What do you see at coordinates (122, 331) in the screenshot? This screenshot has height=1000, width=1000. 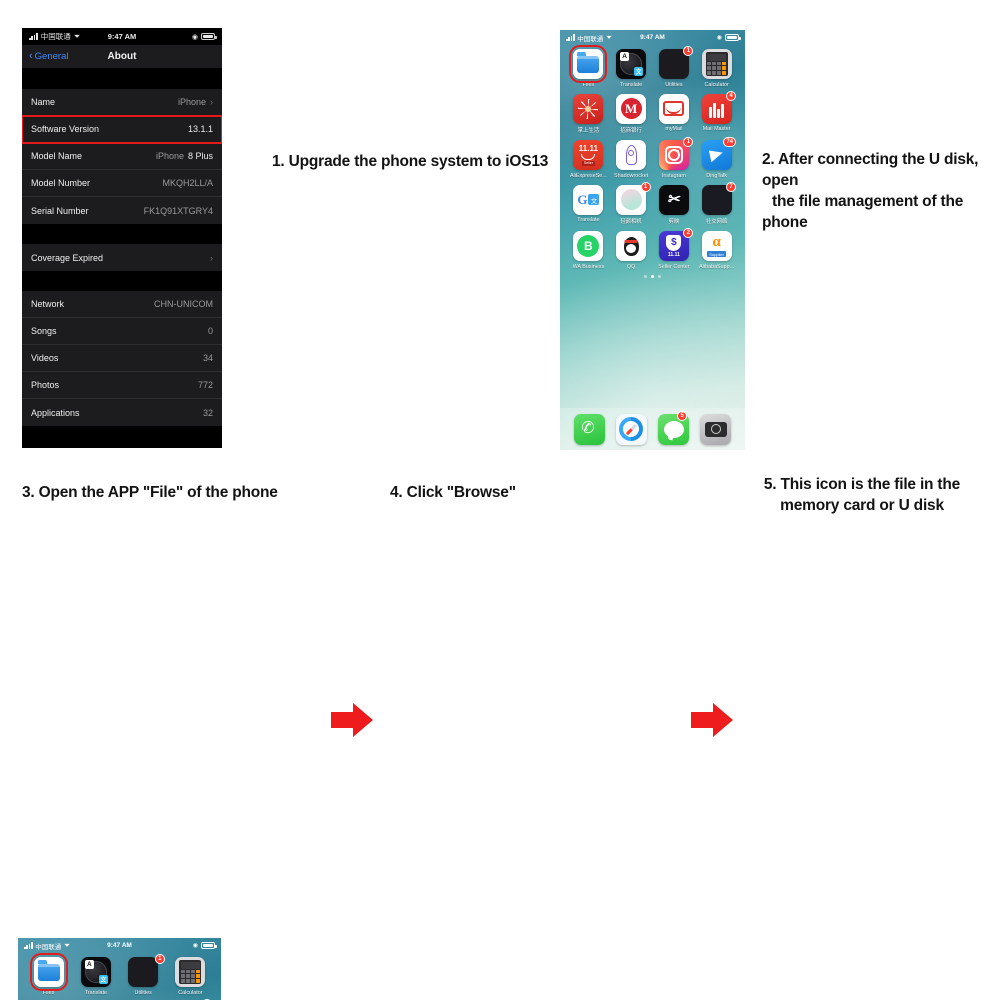 I see `table-row: Songs 0` at bounding box center [122, 331].